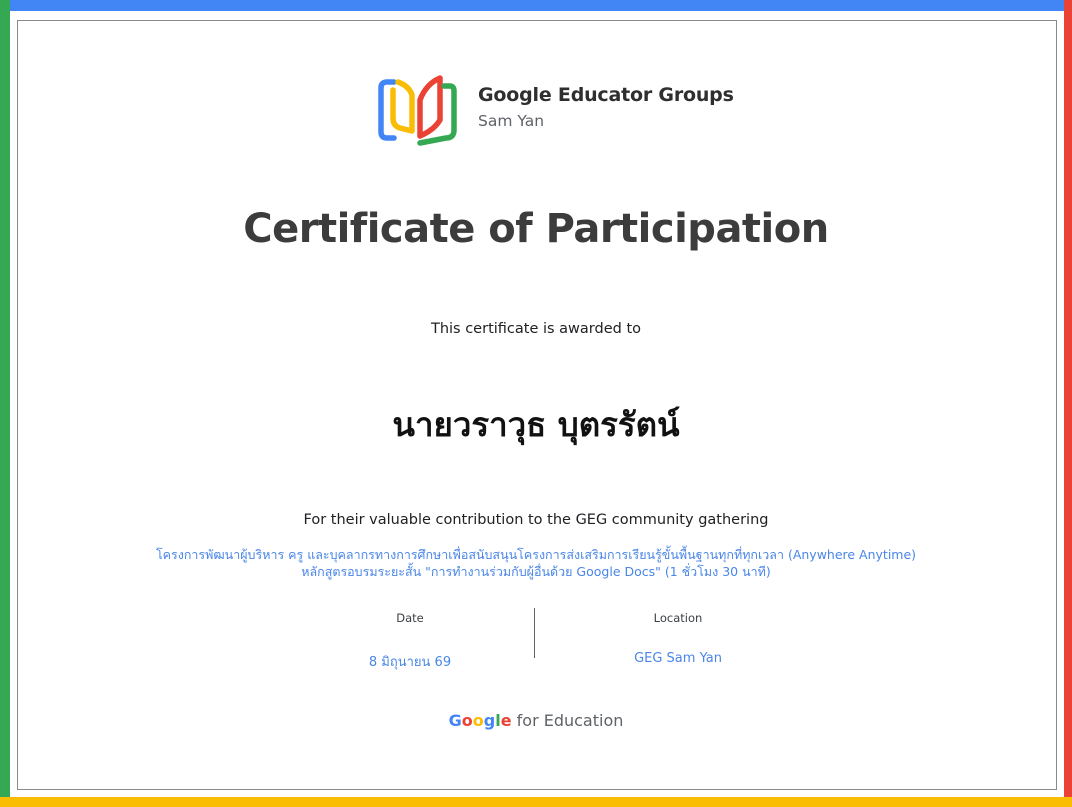  I want to click on geg-logo, so click(417, 110).